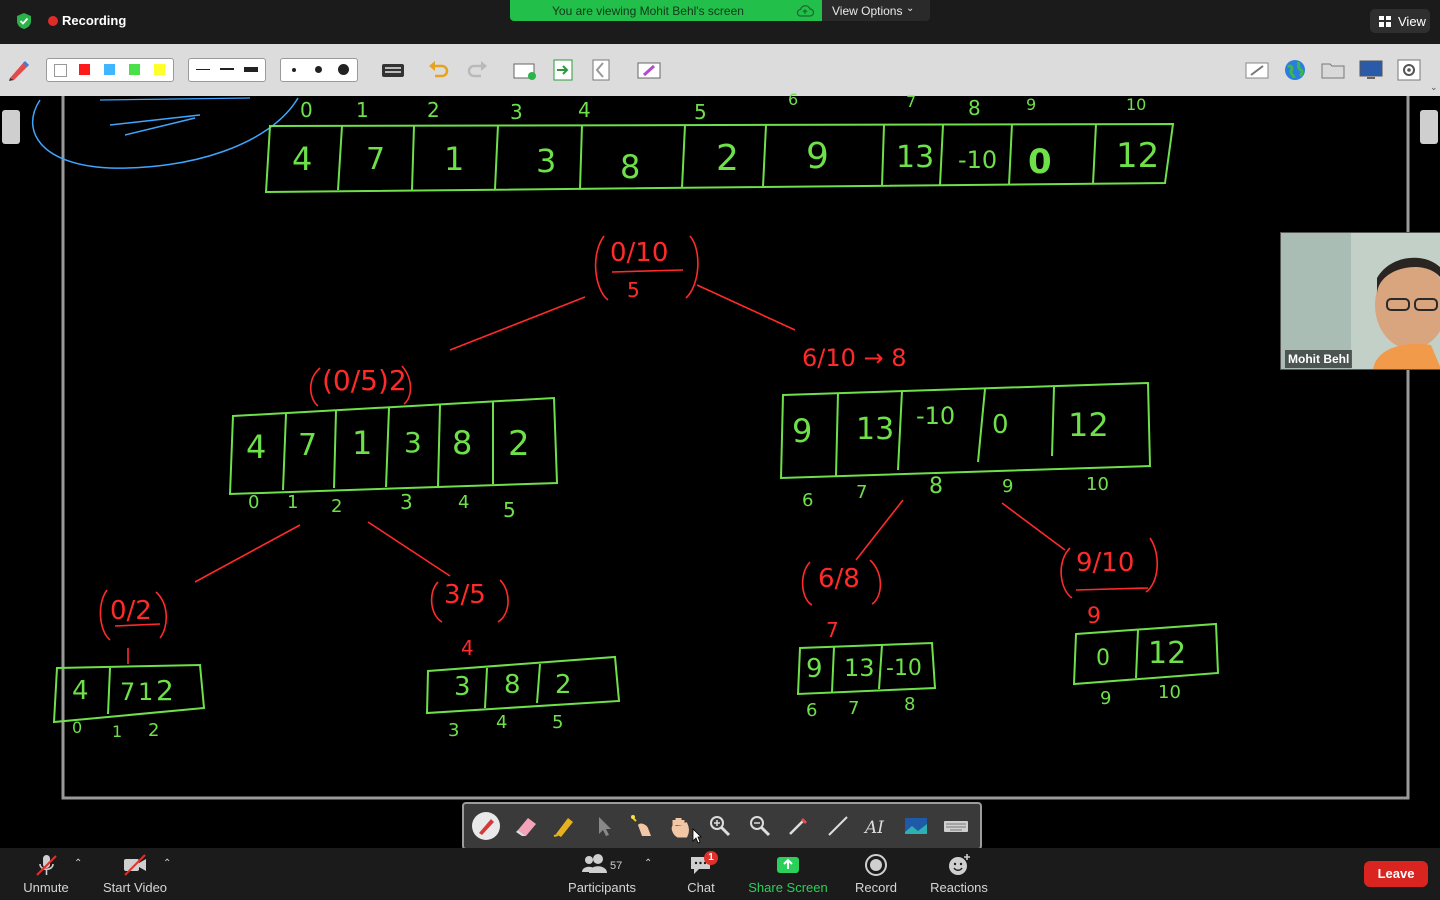 This screenshot has height=900, width=1440. Describe the element at coordinates (558, 722) in the screenshot. I see `index-label: 5` at that location.